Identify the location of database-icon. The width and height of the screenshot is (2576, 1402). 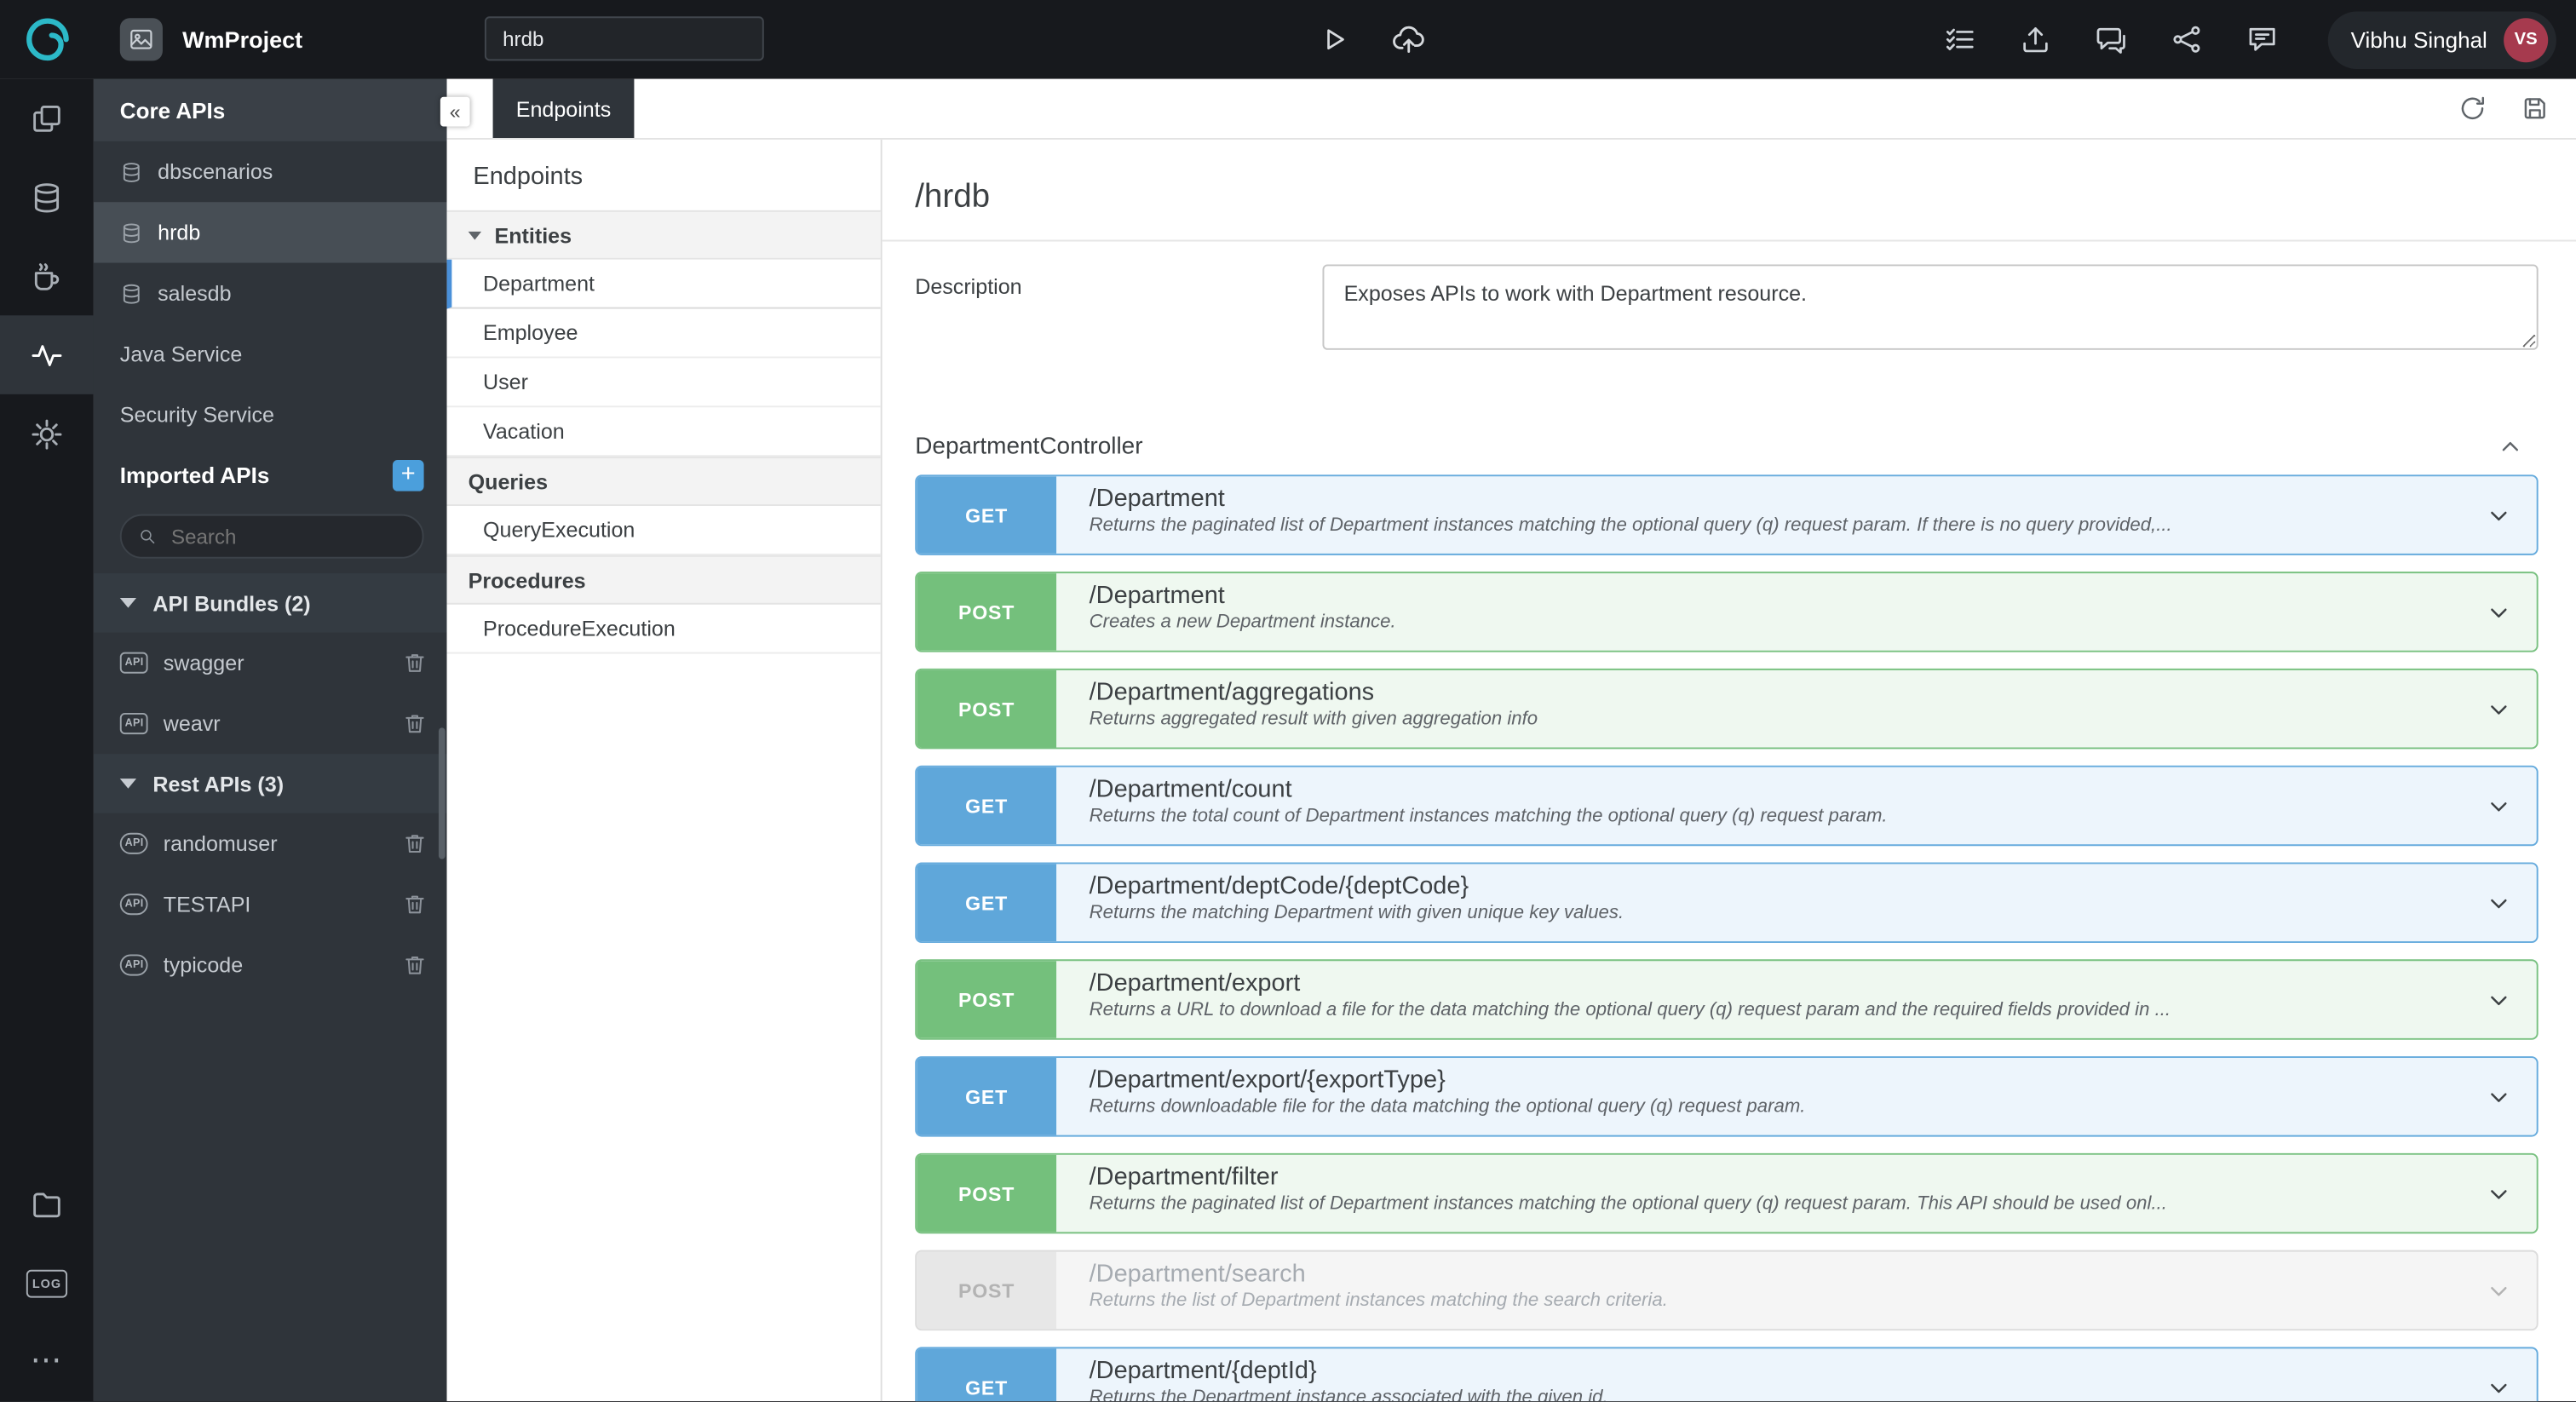
(131, 171).